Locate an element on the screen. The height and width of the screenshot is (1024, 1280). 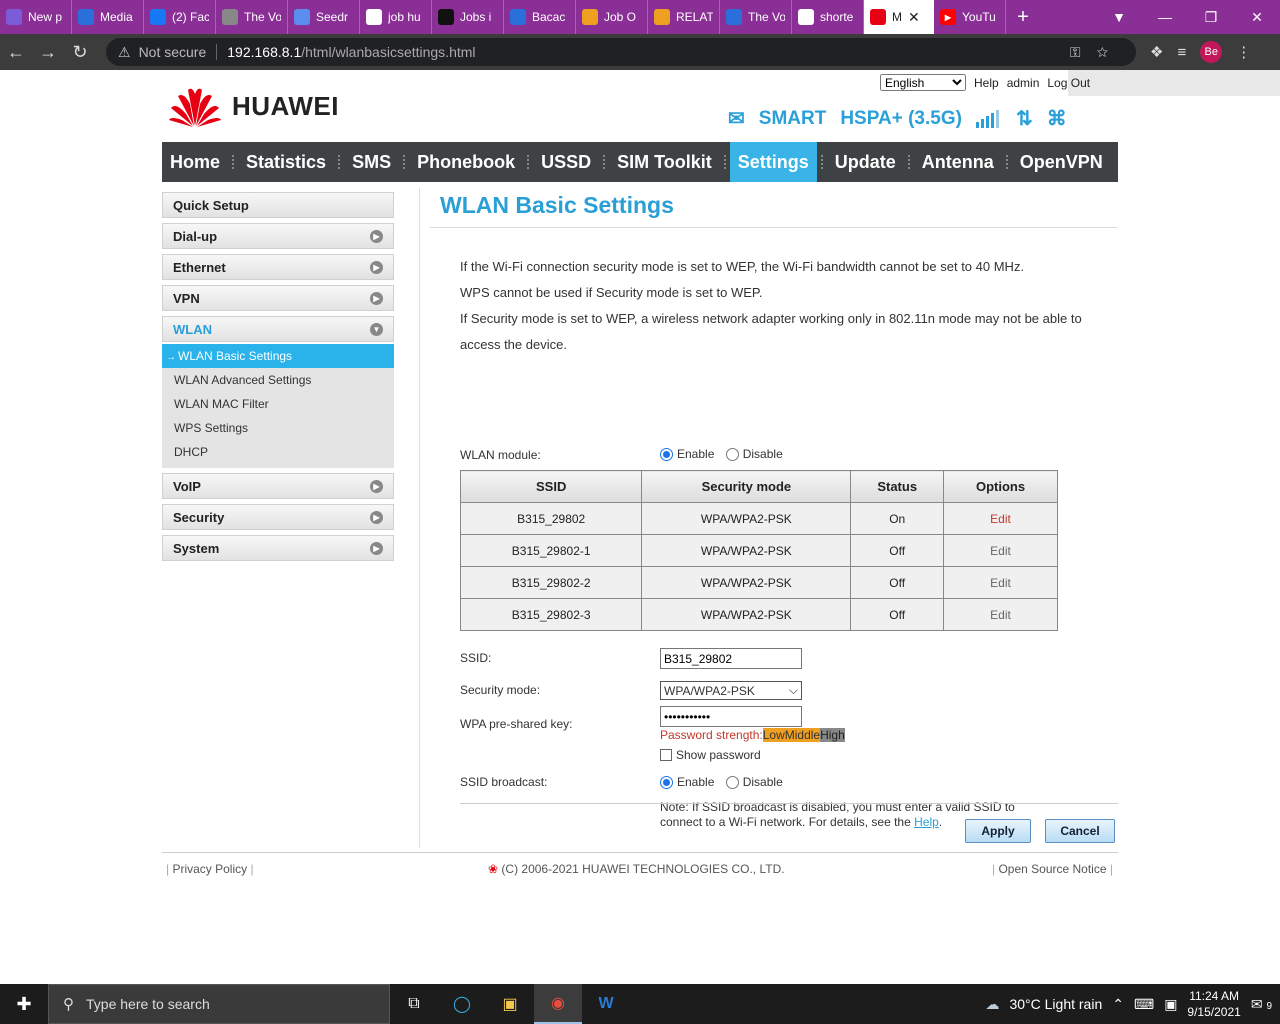
browser-tab: job hu is located at coordinates (396, 17).